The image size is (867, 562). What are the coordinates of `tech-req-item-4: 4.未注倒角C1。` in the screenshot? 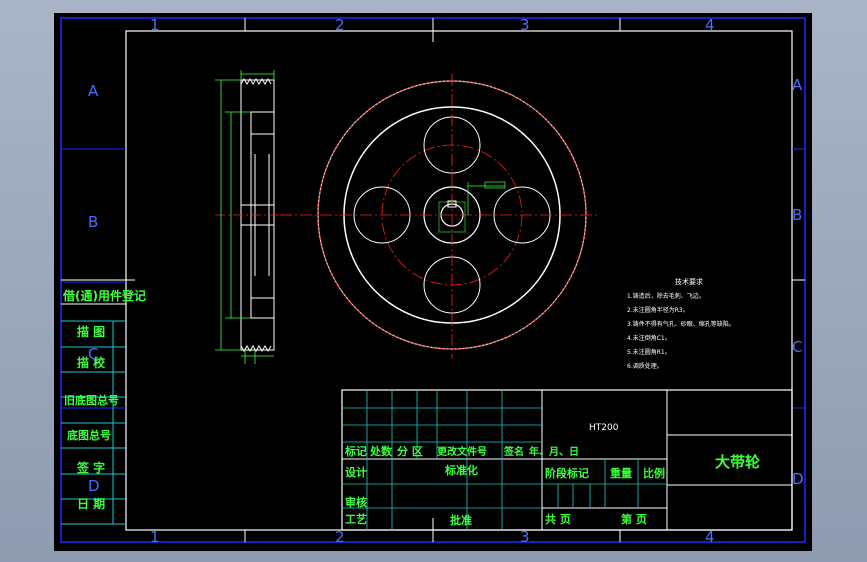 It's located at (649, 338).